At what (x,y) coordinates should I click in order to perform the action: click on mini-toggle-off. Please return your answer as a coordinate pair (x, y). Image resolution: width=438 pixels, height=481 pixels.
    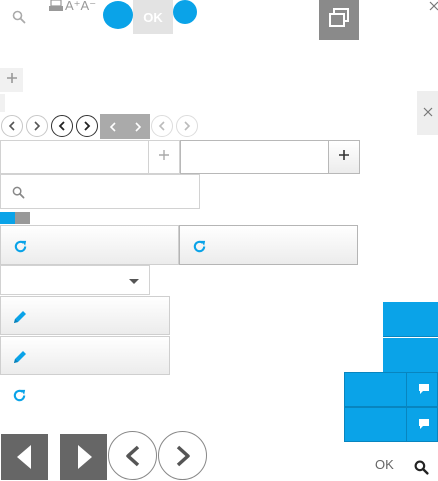
    Looking at the image, I should click on (22, 218).